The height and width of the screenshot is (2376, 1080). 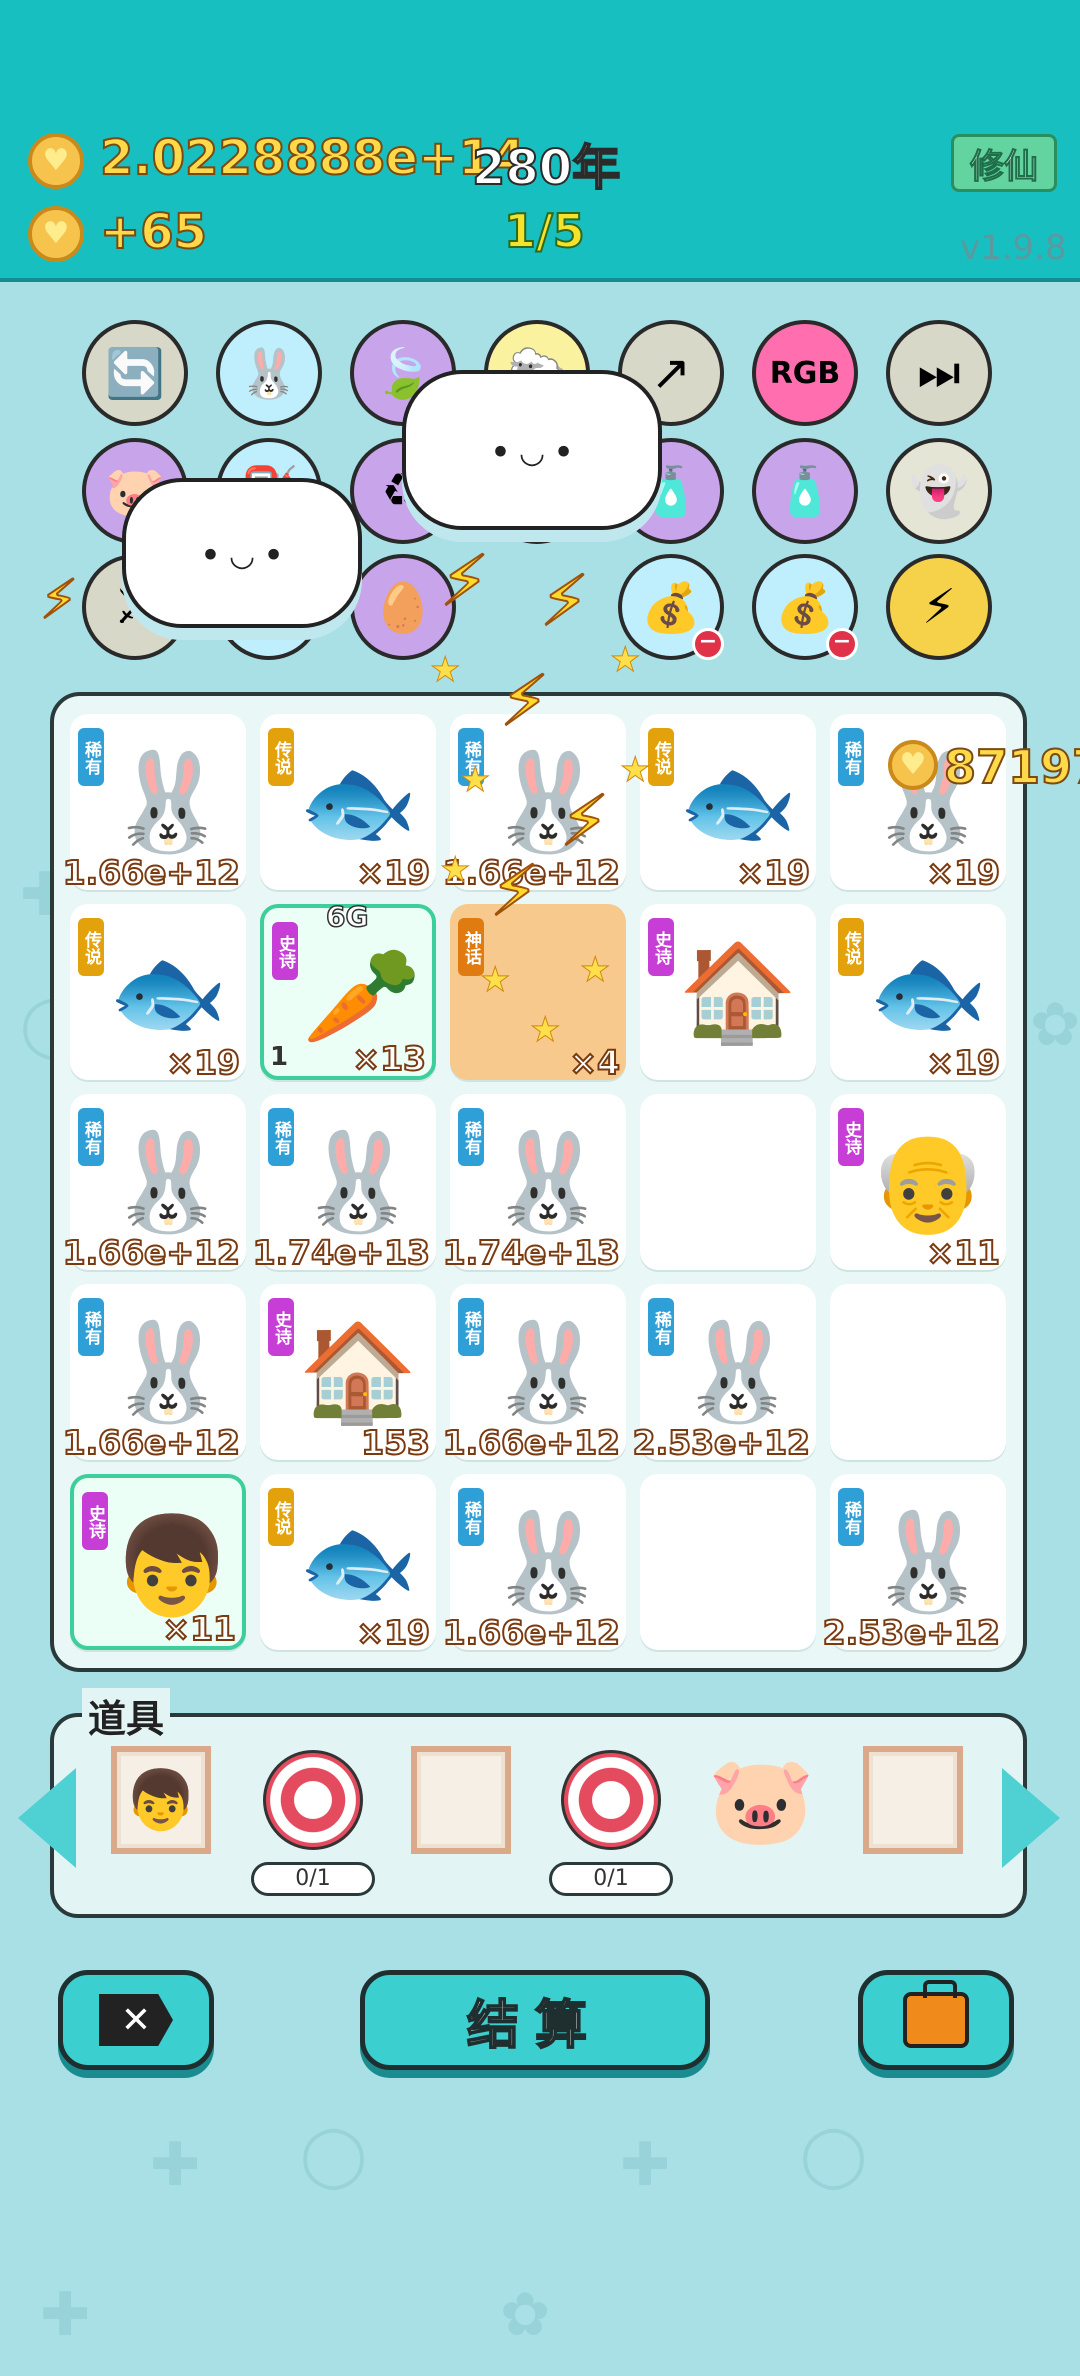 I want to click on skill-bottle2-button: 🧴, so click(x=805, y=491).